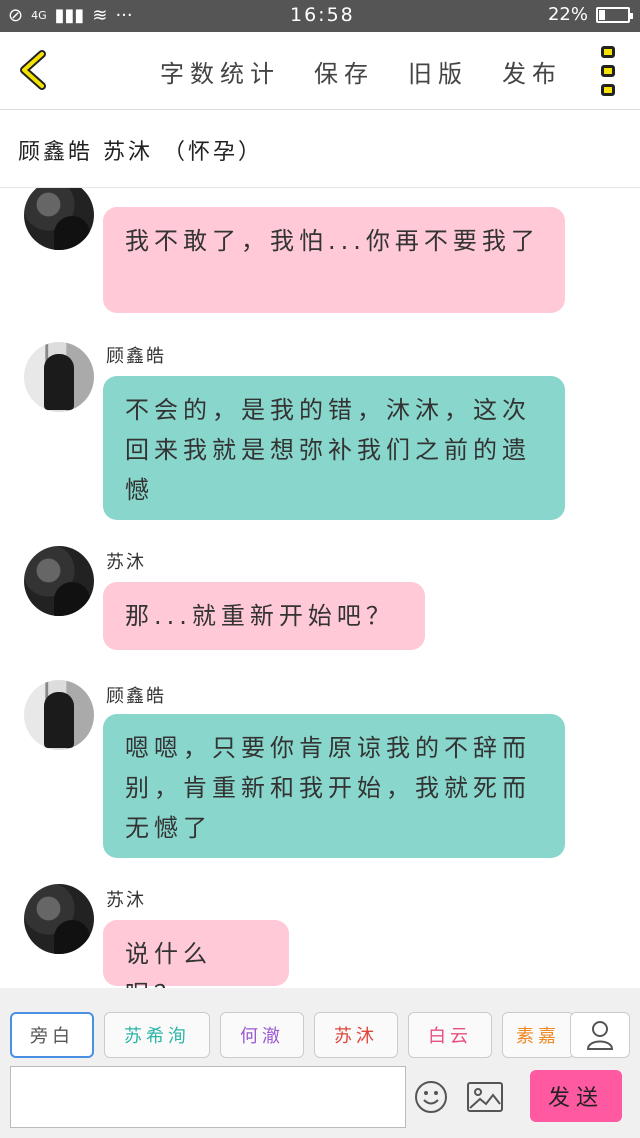 The height and width of the screenshot is (1138, 640). I want to click on role-item: 何澈, so click(262, 1035).